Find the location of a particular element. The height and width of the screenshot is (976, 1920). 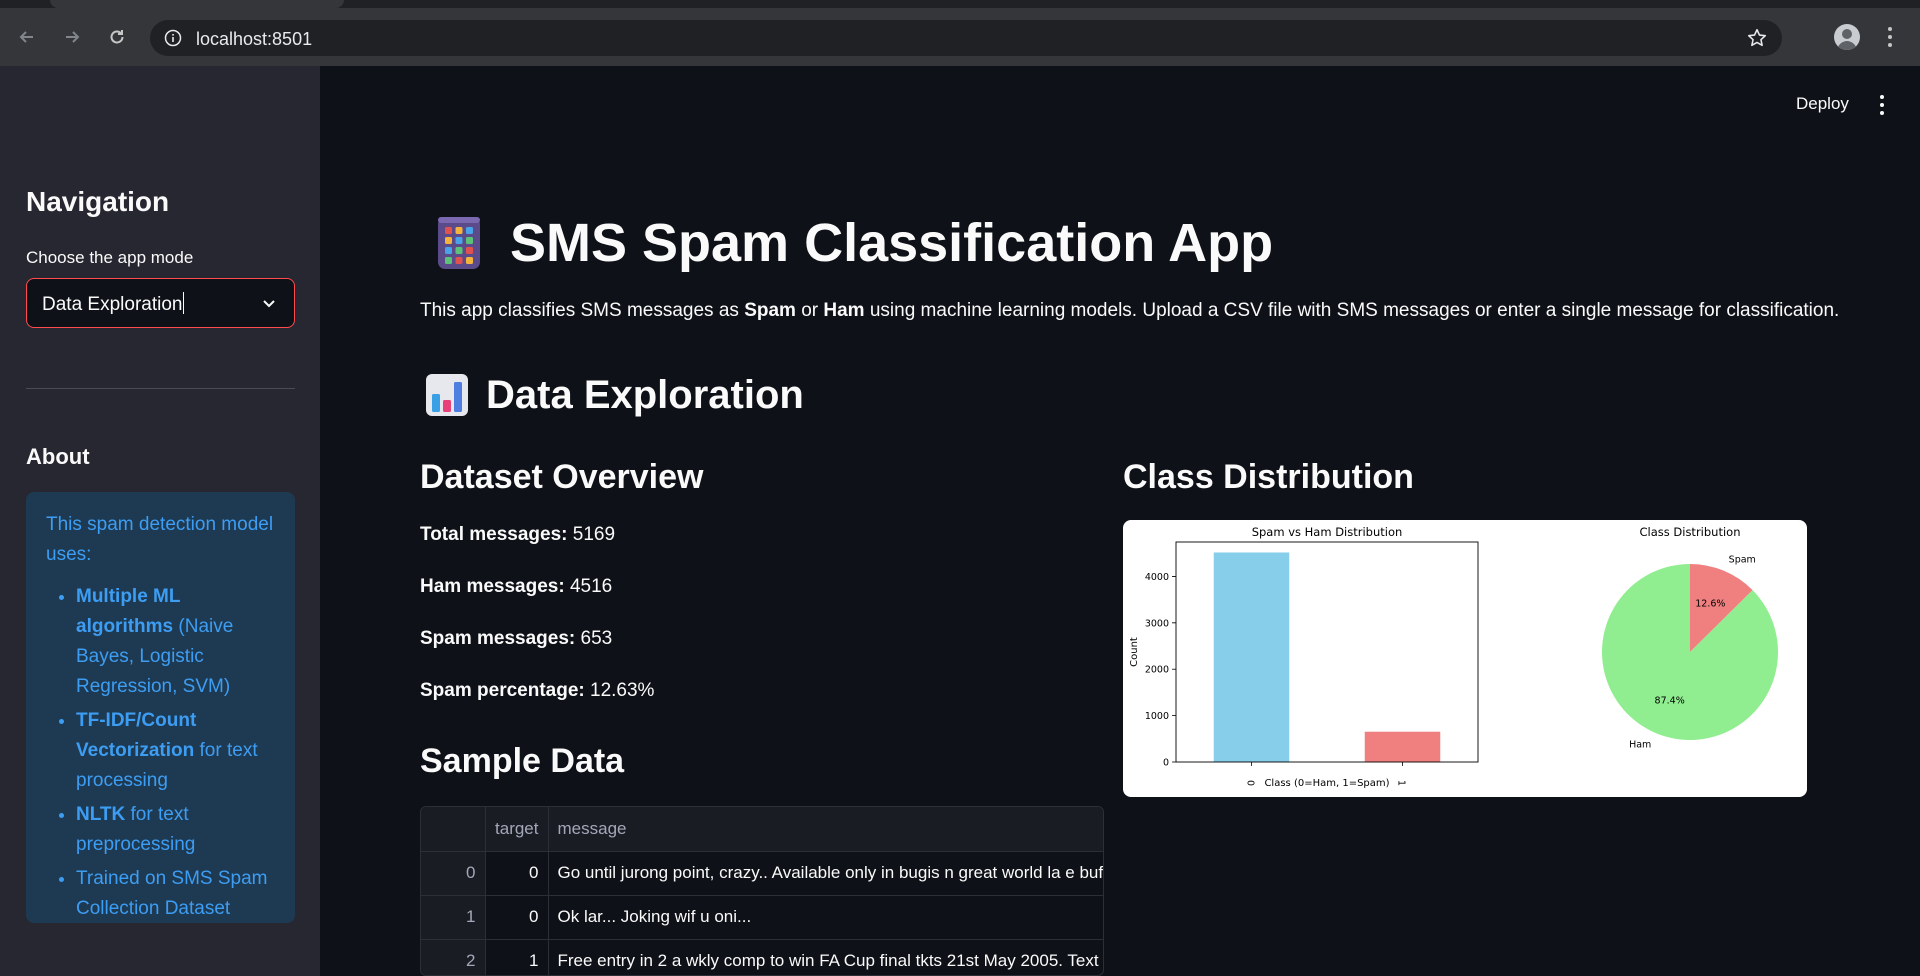

bar-chart-title: Spam vs Ham Distribution is located at coordinates (1327, 532).